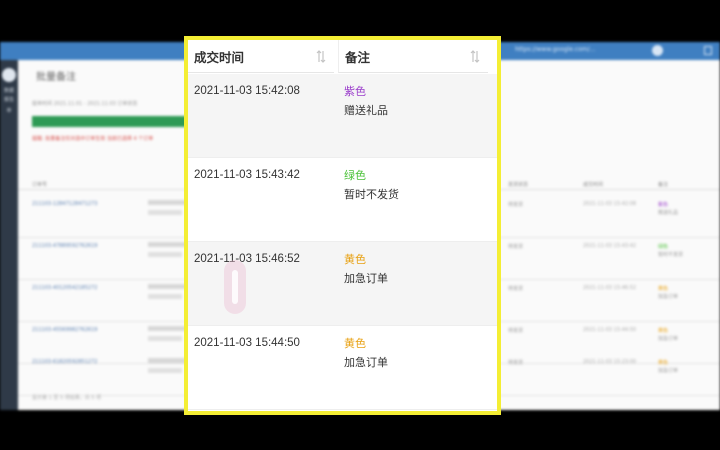 This screenshot has height=450, width=720. Describe the element at coordinates (84, 103) in the screenshot. I see `filter-bar: 提单时间 2021.11.01 - 2021.11.03 订单状态` at that location.